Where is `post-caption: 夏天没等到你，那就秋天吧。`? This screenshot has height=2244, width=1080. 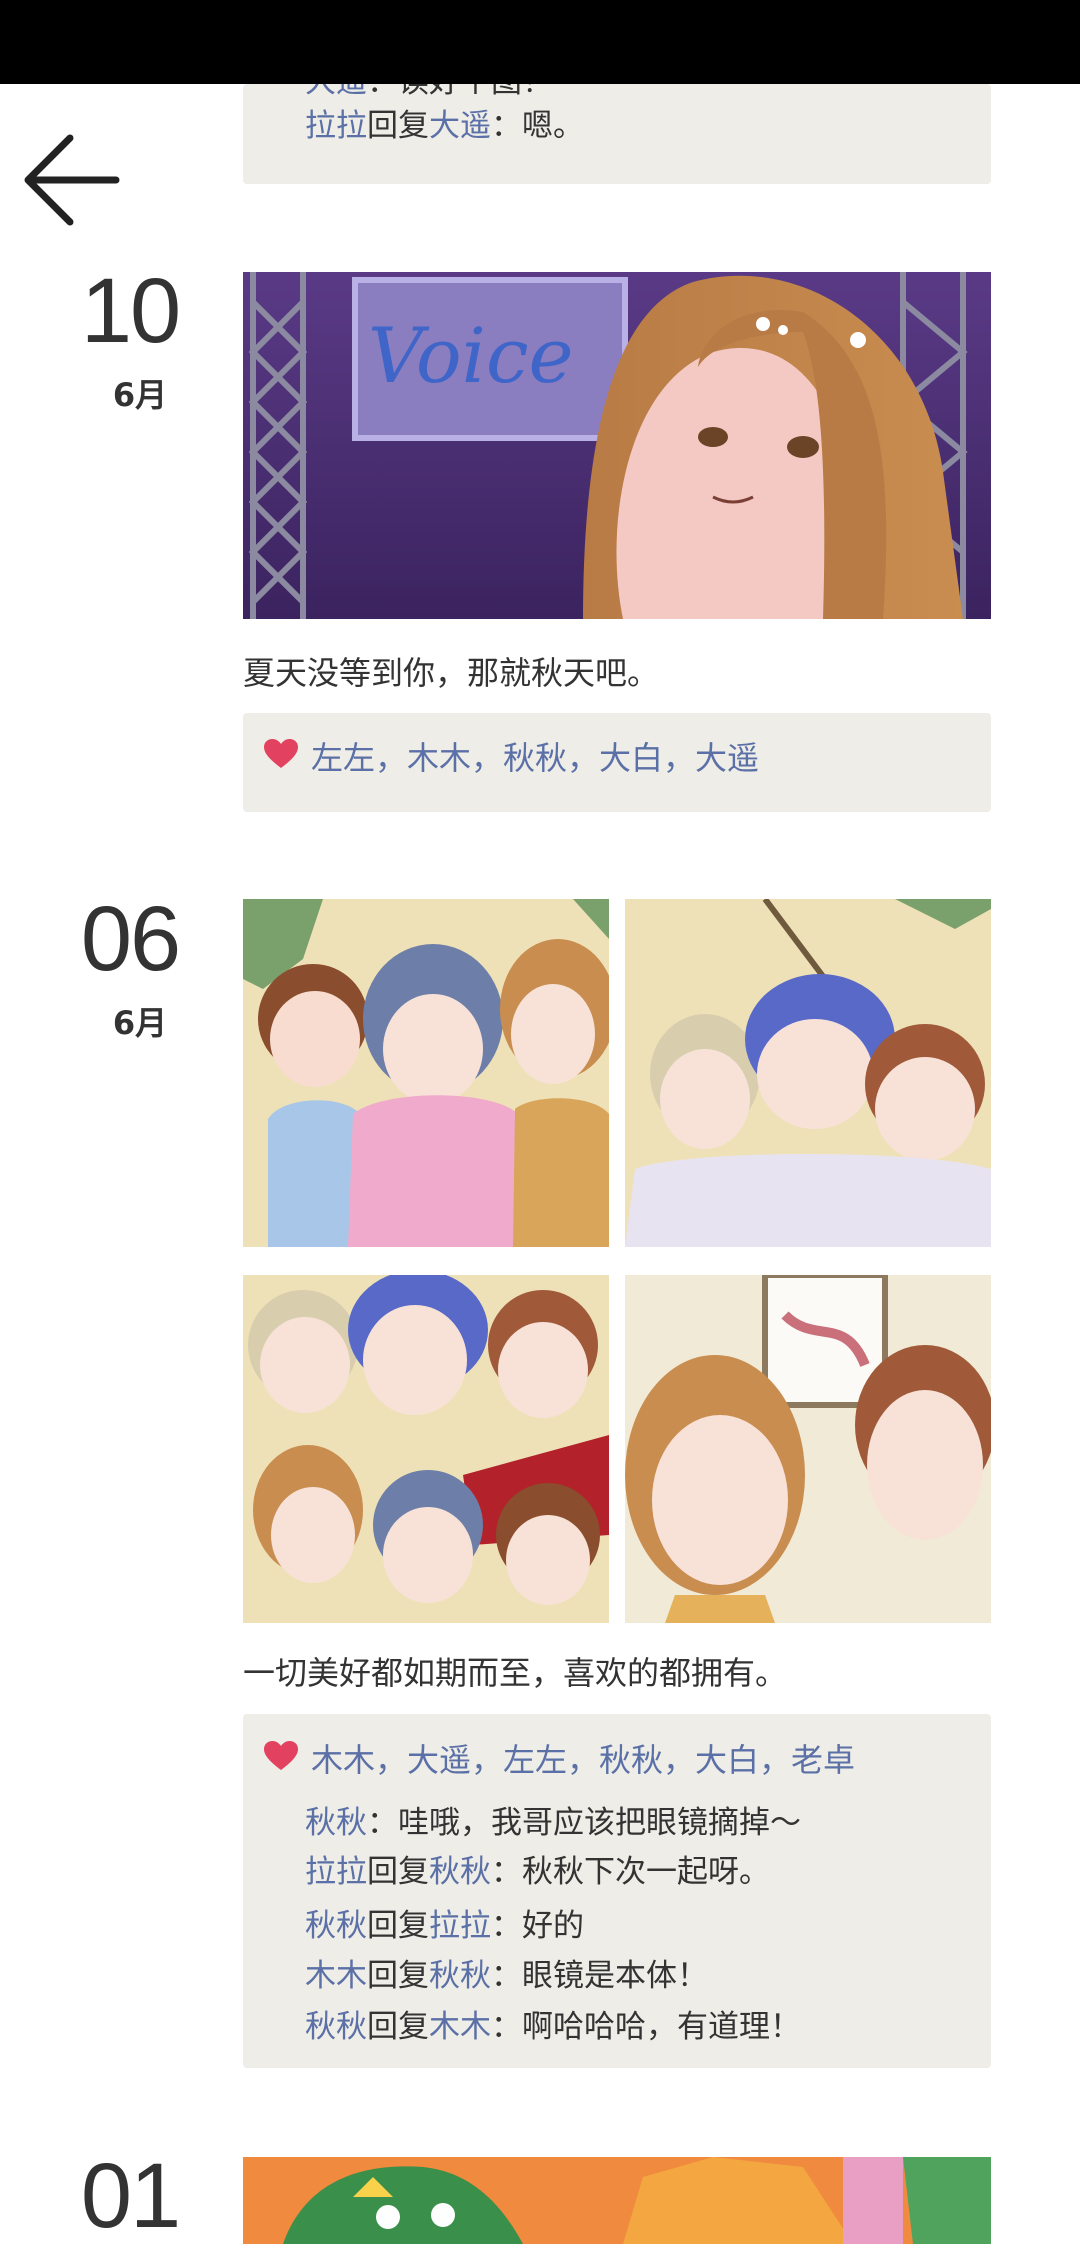
post-caption: 夏天没等到你，那就秋天吧。 is located at coordinates (451, 673).